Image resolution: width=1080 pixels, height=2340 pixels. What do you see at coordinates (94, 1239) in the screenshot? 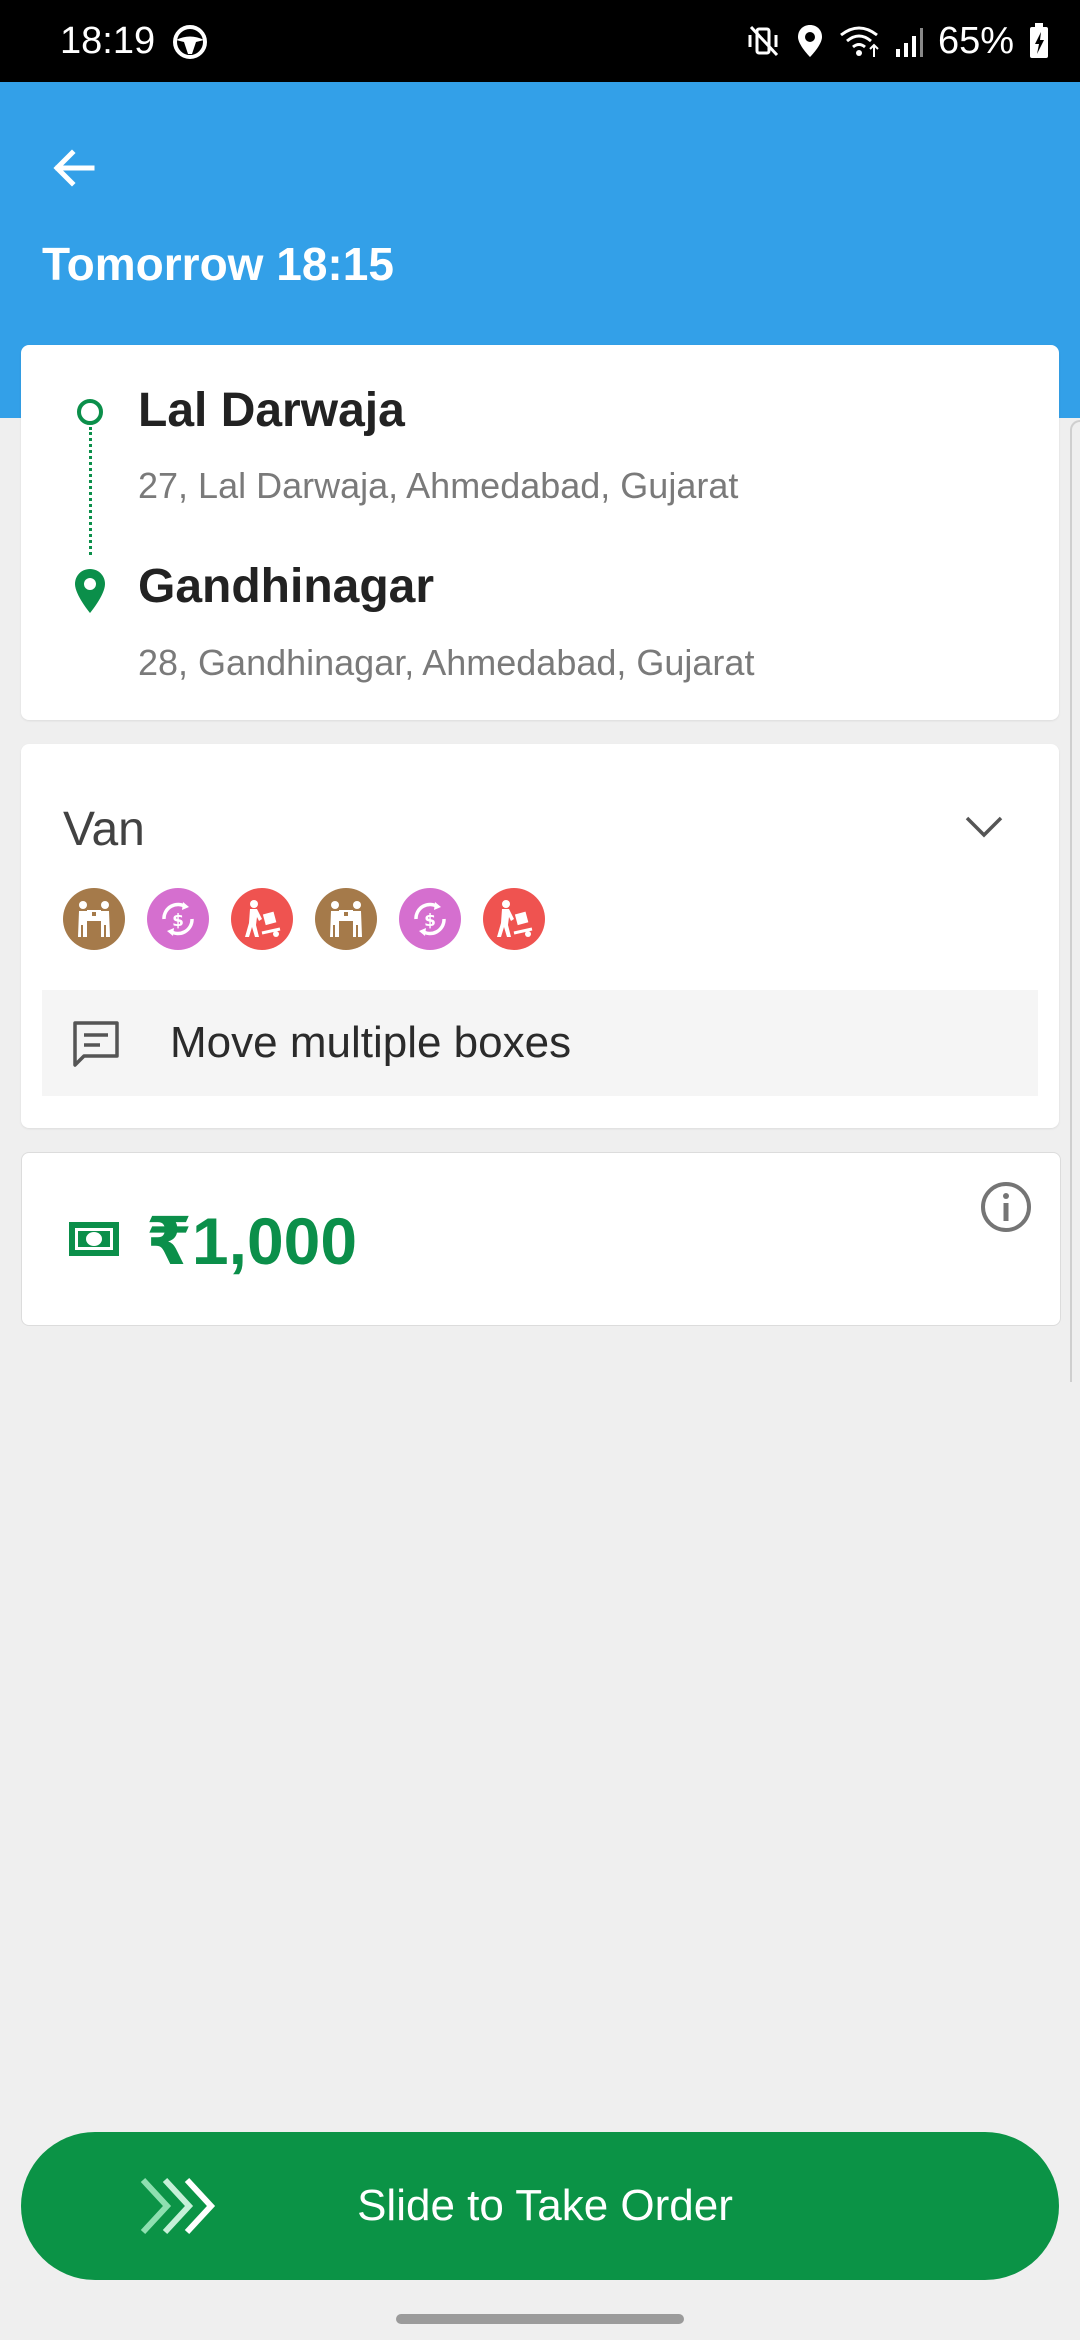
I see `cash-icon` at bounding box center [94, 1239].